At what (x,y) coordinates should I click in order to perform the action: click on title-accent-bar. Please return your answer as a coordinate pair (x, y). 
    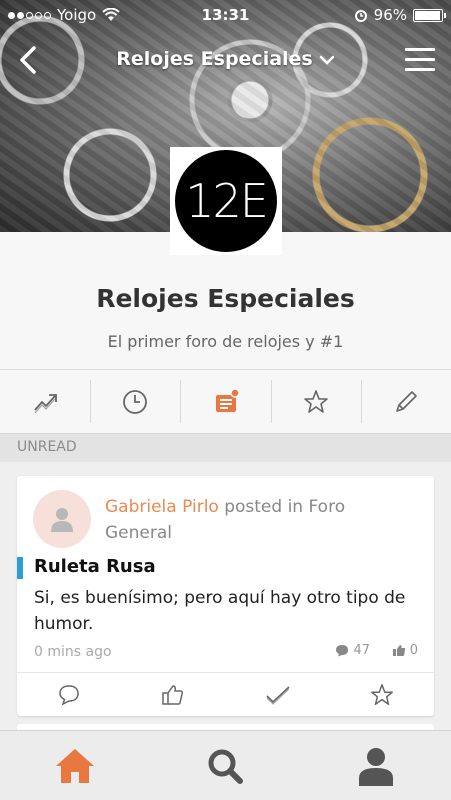
    Looking at the image, I should click on (20, 568).